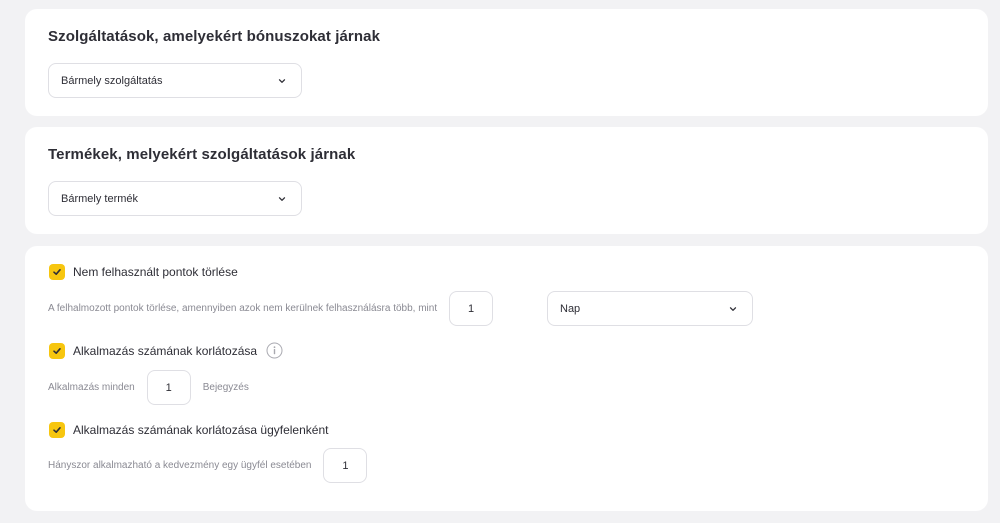  What do you see at coordinates (345, 465) in the screenshot?
I see `limit-per-customer-input` at bounding box center [345, 465].